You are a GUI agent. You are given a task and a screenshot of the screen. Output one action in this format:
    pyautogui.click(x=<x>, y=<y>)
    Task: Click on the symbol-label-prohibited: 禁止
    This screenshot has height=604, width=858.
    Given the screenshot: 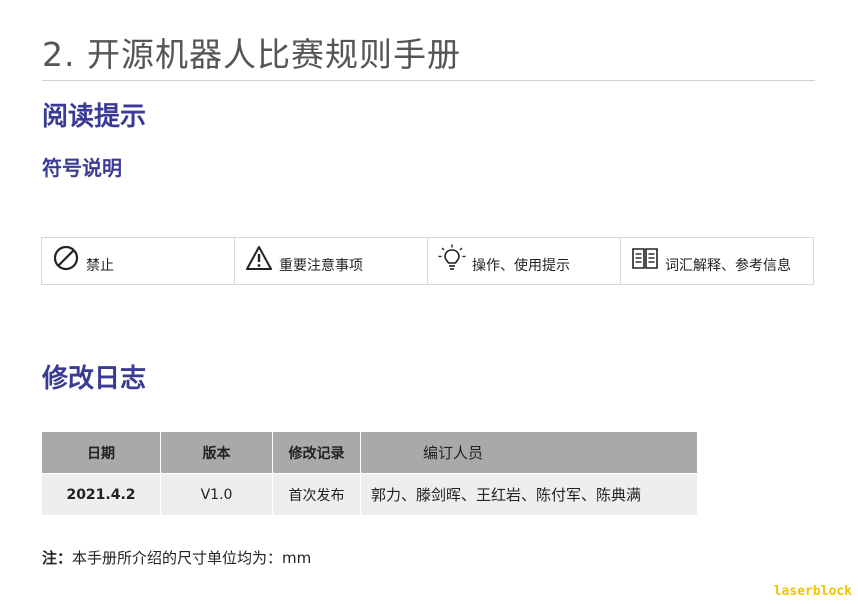 What is the action you would take?
    pyautogui.click(x=100, y=266)
    